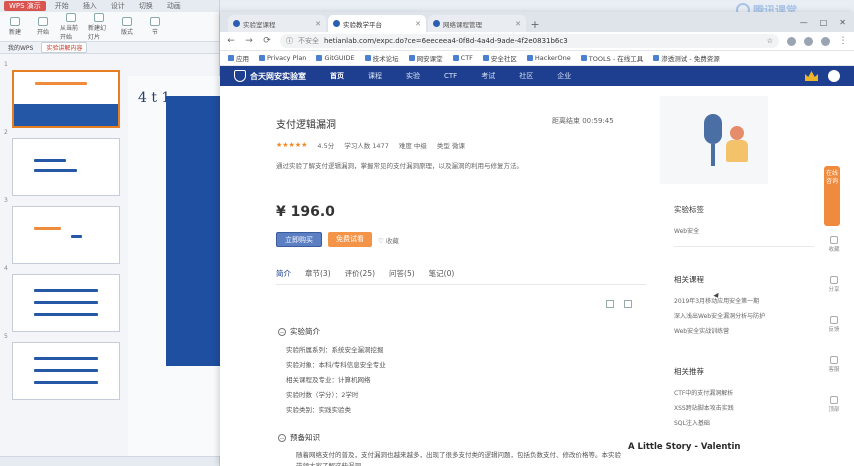 The width and height of the screenshot is (854, 466). Describe the element at coordinates (462, 58) in the screenshot. I see `bookmark-item: CTF` at that location.